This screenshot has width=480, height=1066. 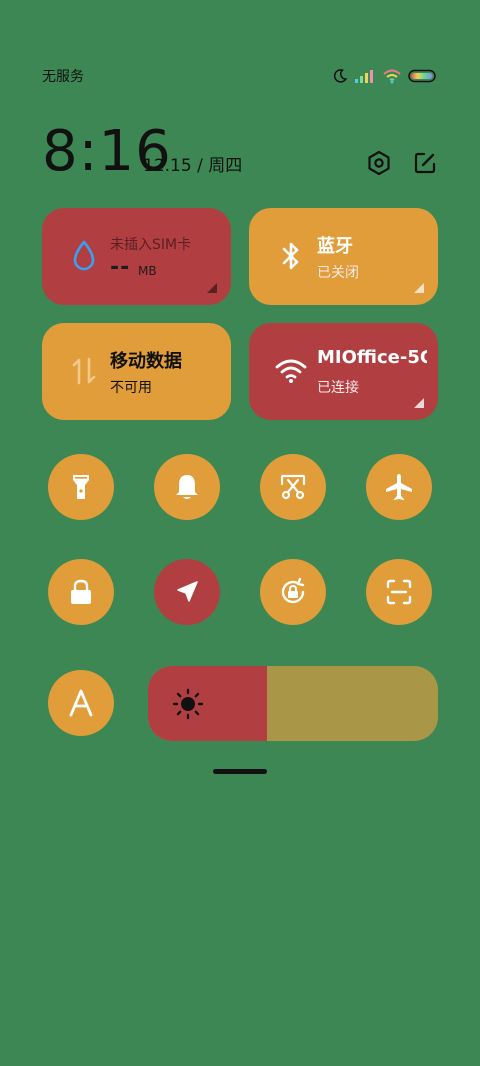 I want to click on clock-row: 8:16 12.15 / 周四, so click(x=240, y=152).